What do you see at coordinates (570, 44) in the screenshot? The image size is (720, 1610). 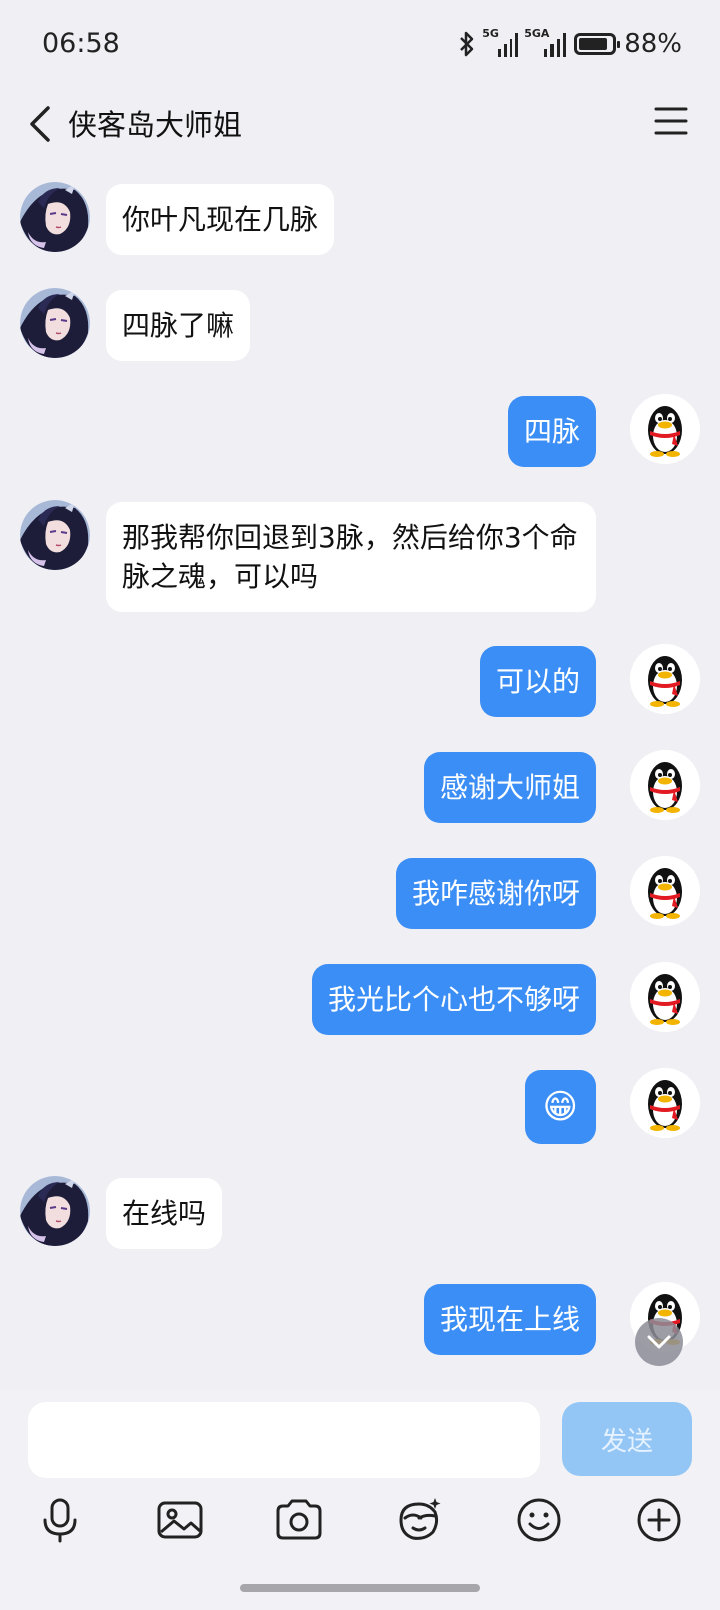 I see `status-icons: 5G 5GA 88%` at bounding box center [570, 44].